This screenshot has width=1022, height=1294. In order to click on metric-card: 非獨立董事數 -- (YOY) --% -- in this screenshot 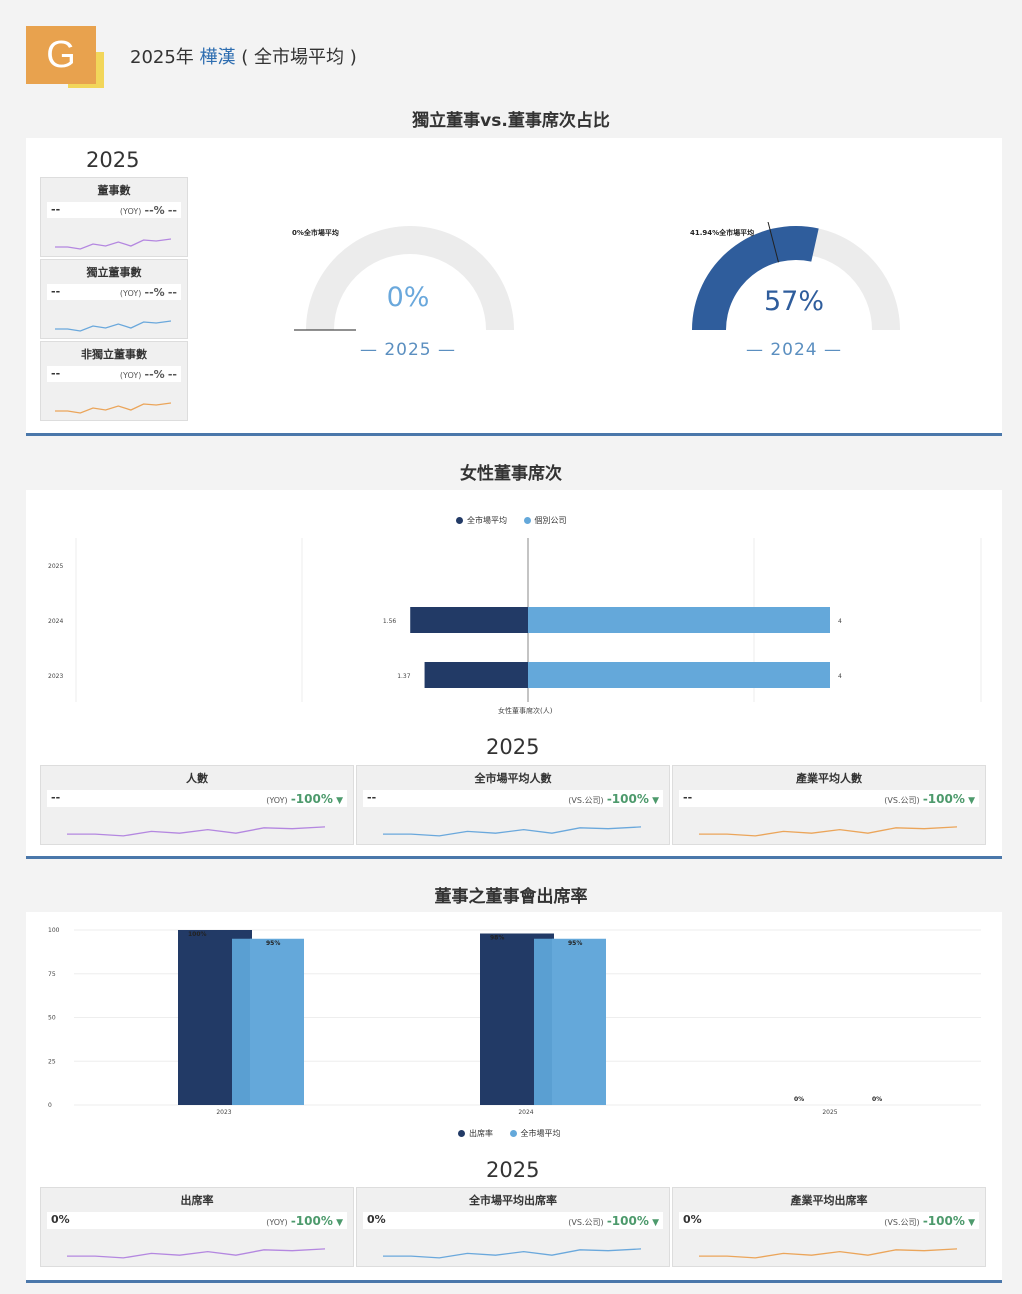, I will do `click(114, 381)`.